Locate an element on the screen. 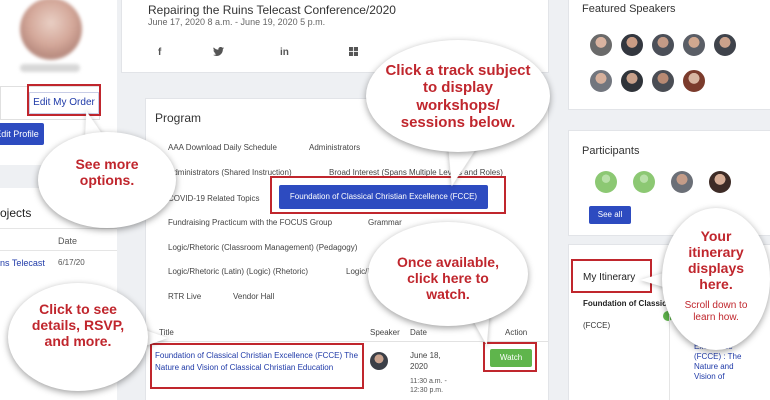 This screenshot has height=400, width=770. windows-logo-icon is located at coordinates (353, 51).